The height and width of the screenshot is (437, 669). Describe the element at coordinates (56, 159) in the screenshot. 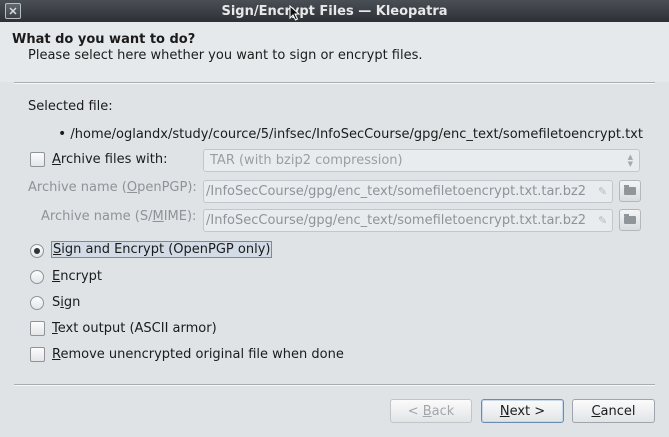

I see `mnemonic: A` at that location.